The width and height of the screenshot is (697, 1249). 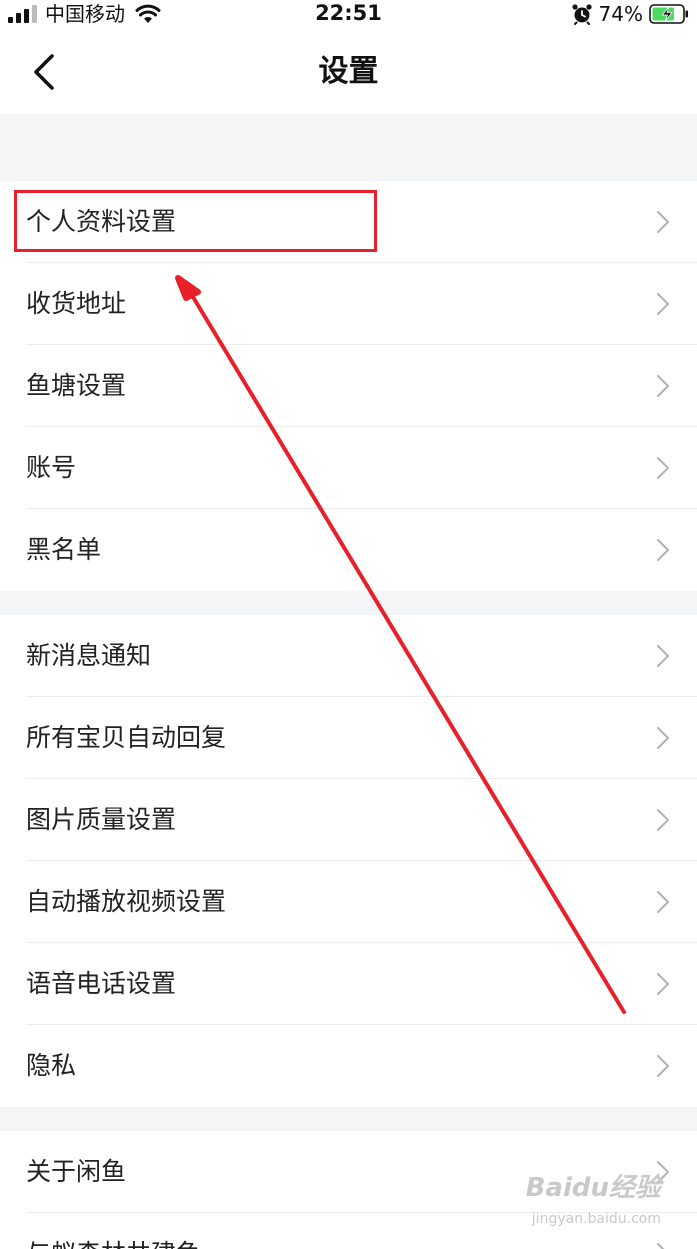 What do you see at coordinates (348, 902) in the screenshot?
I see `settings-item-autoplay-video: 自动播放视频设置` at bounding box center [348, 902].